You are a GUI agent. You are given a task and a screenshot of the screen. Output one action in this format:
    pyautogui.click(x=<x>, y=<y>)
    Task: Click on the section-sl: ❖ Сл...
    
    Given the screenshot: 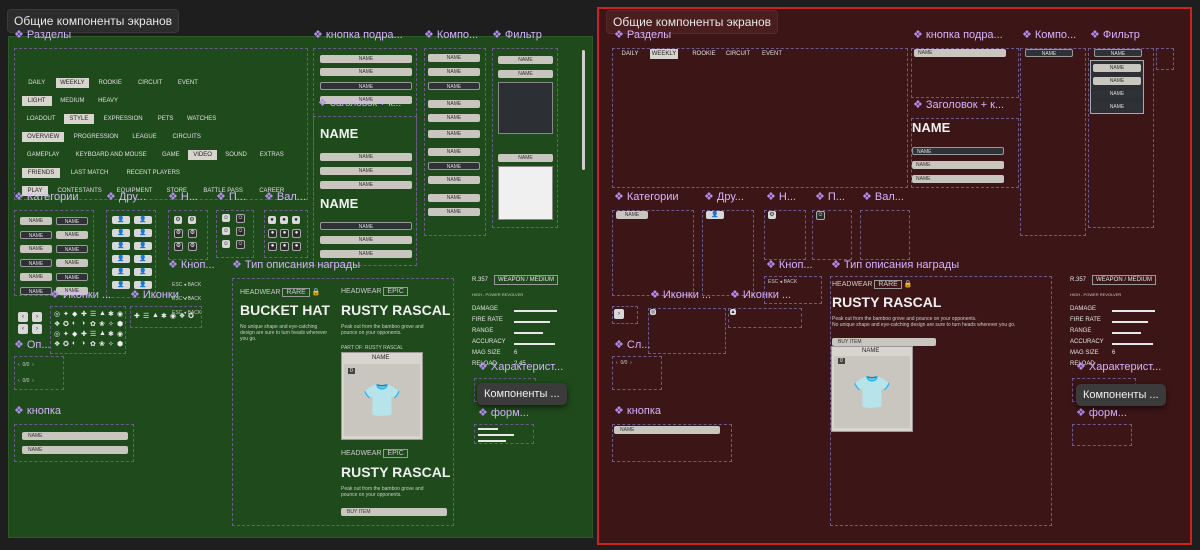 What is the action you would take?
    pyautogui.click(x=632, y=344)
    